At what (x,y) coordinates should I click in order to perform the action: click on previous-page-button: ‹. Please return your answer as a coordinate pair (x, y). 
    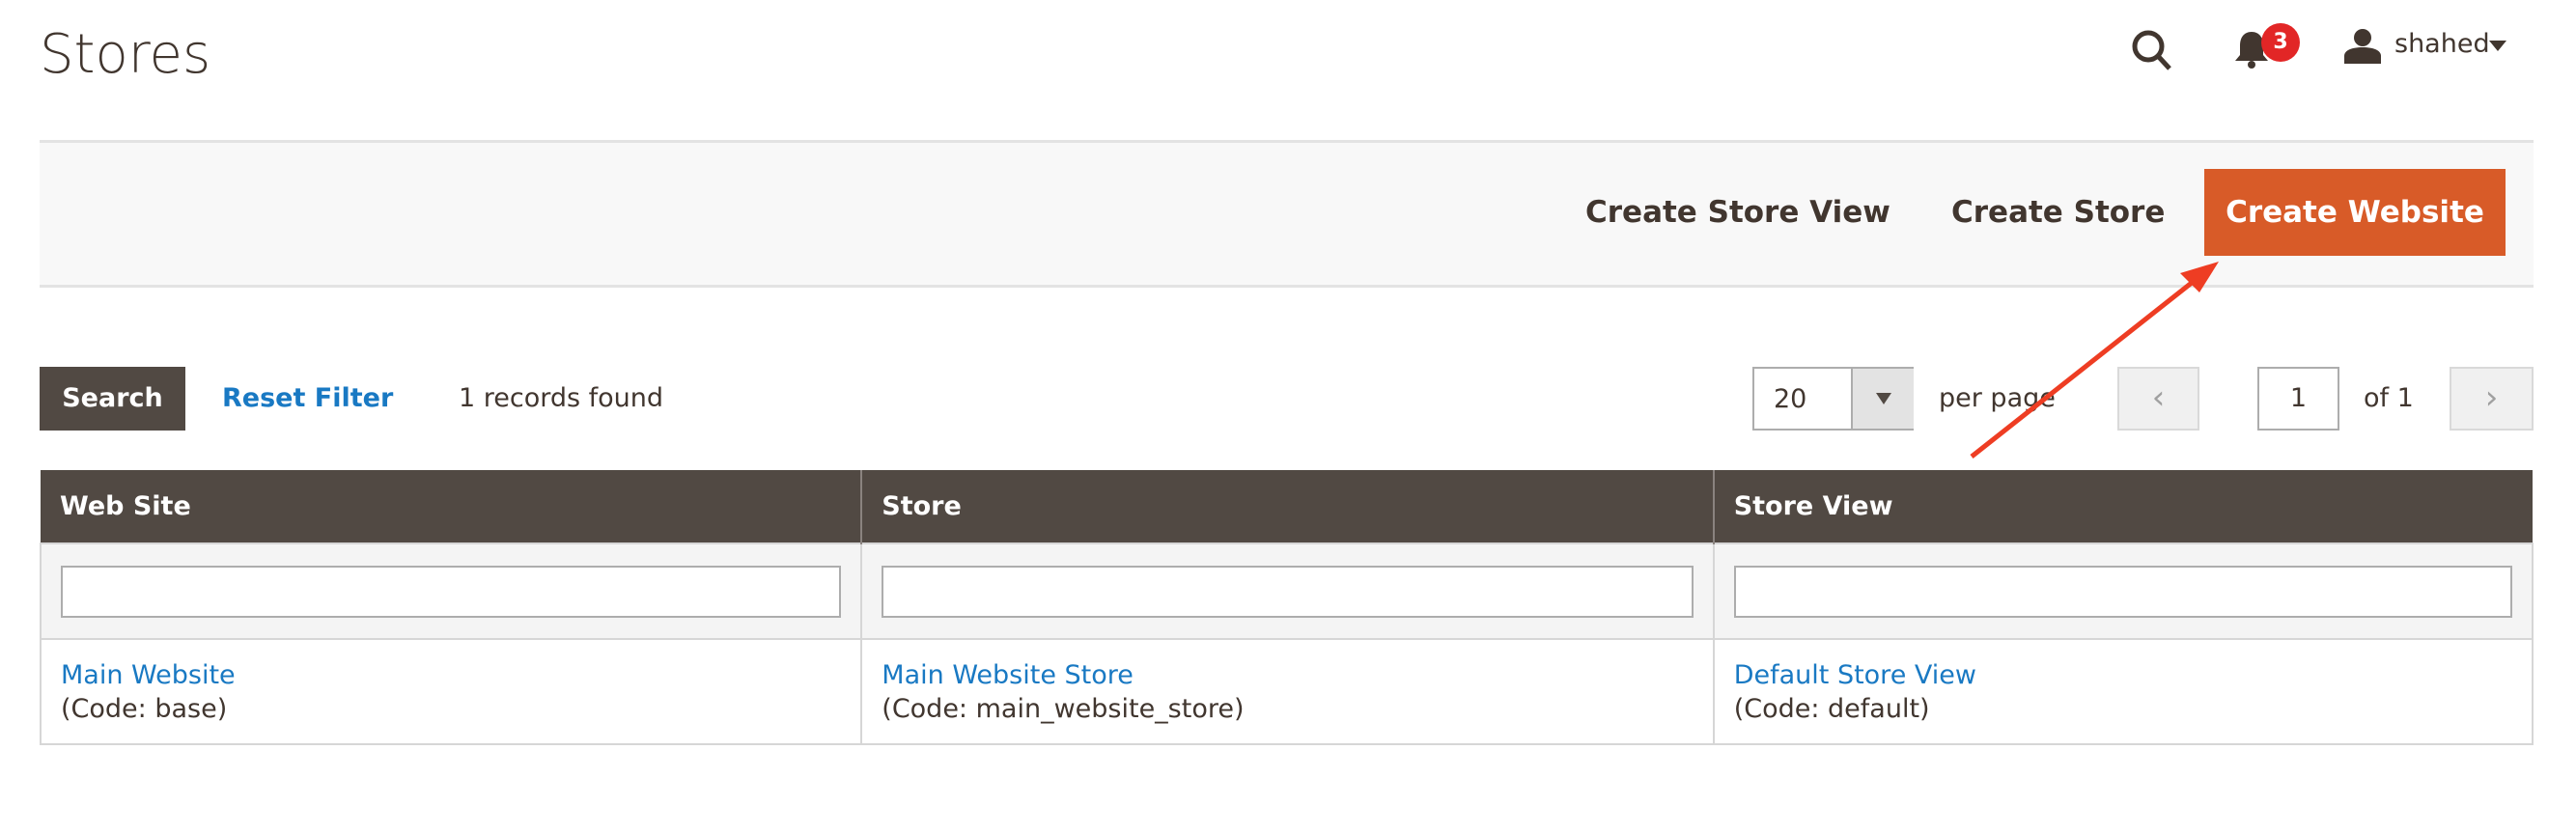
    Looking at the image, I should click on (2158, 399).